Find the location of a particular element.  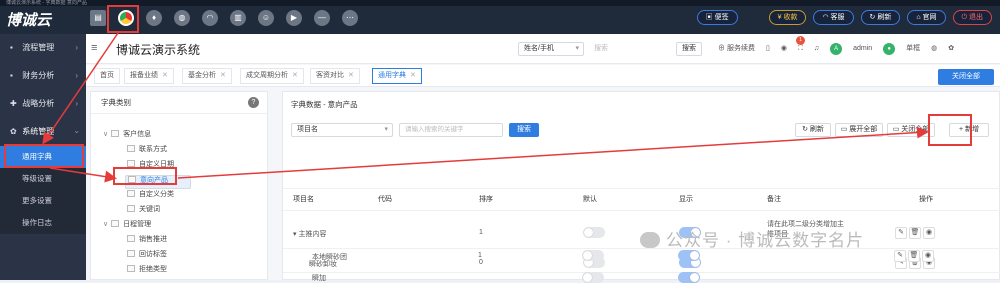

col-show: 显示 is located at coordinates (686, 199).